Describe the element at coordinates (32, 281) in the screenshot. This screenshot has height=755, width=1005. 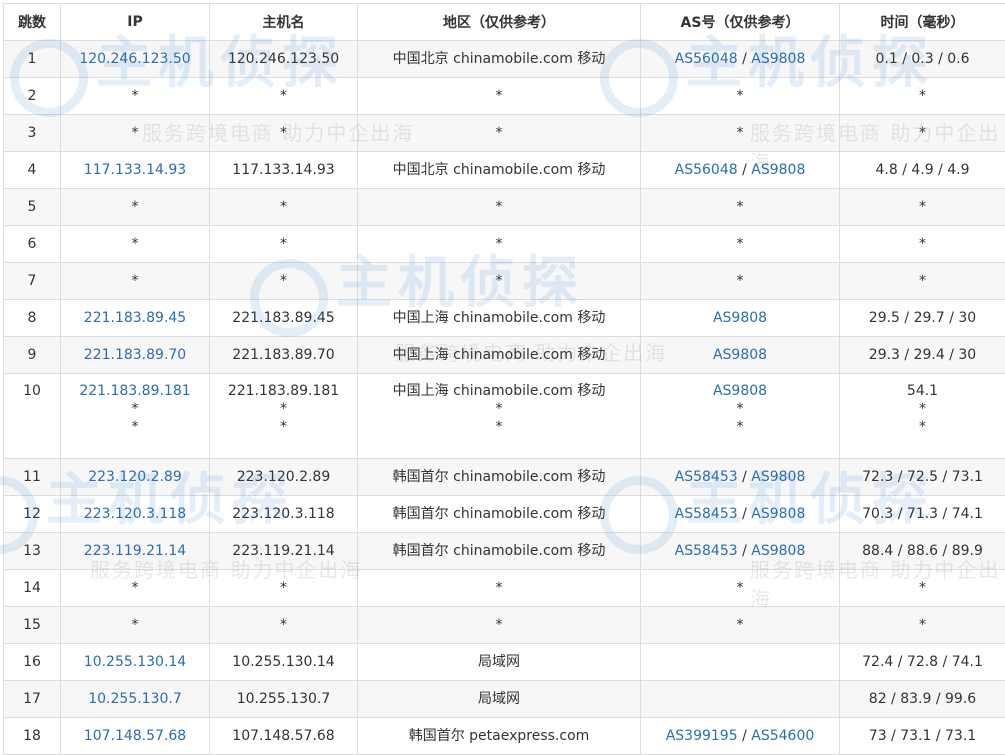
I see `hop-cell: 7` at that location.